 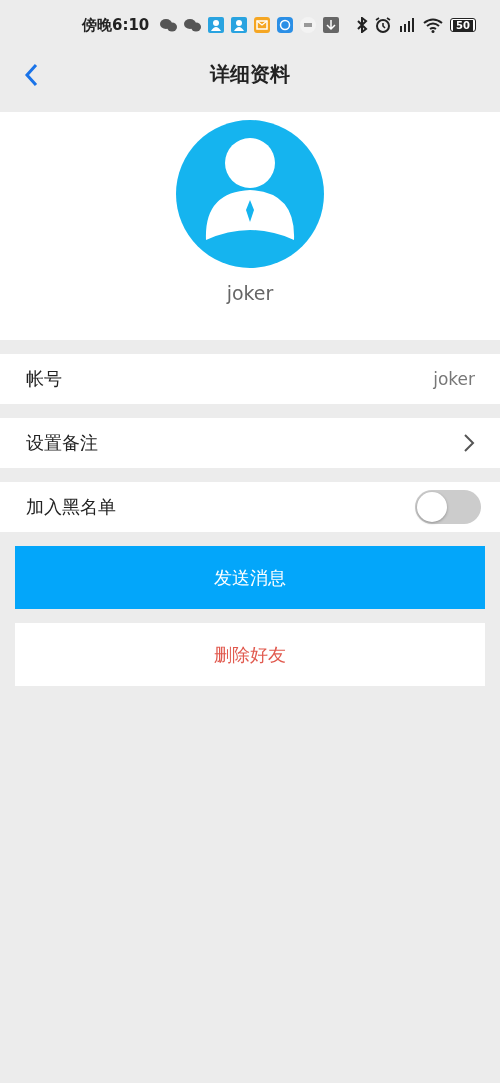 I want to click on delete-friend-button: 删除好友, so click(x=250, y=654).